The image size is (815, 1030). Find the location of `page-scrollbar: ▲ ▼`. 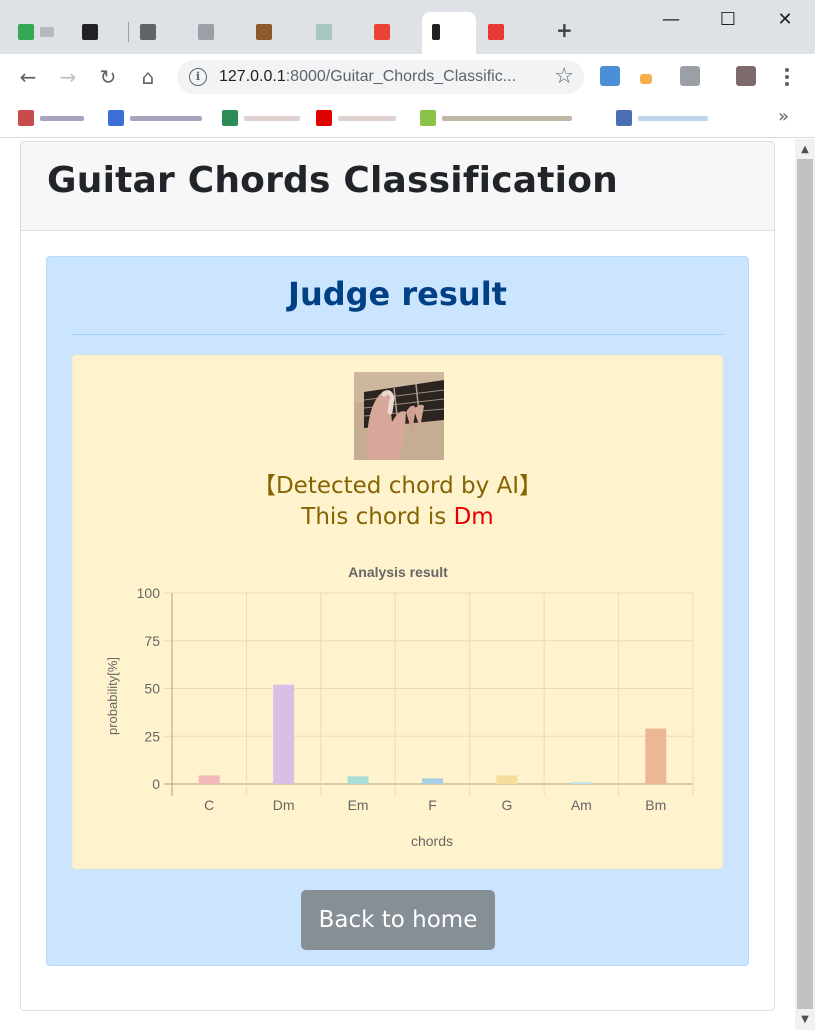

page-scrollbar: ▲ ▼ is located at coordinates (805, 584).